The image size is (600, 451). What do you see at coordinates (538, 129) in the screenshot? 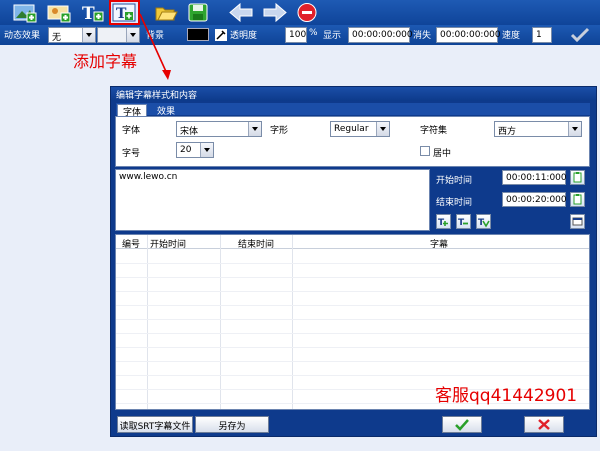
I see `charset-select: 西方` at bounding box center [538, 129].